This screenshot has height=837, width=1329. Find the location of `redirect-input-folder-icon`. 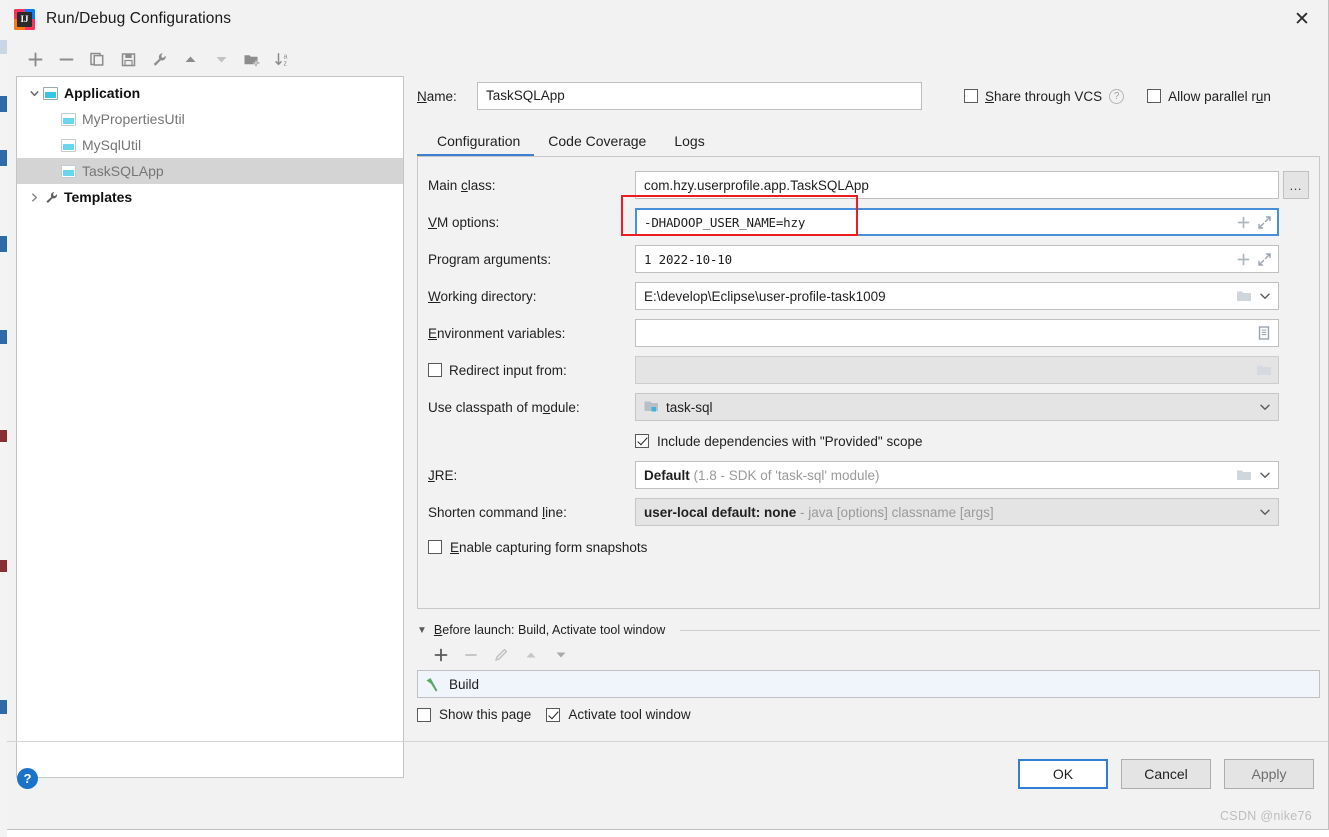

redirect-input-folder-icon is located at coordinates (1264, 370).